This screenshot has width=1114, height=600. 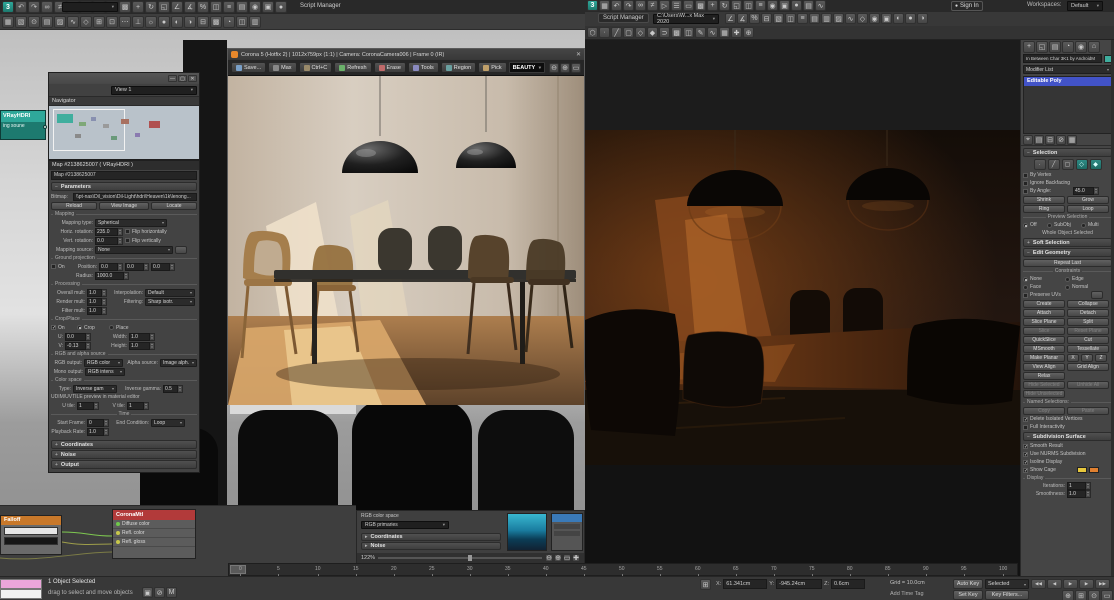 I want to click on navigator-header: Navigator, so click(x=124, y=100).